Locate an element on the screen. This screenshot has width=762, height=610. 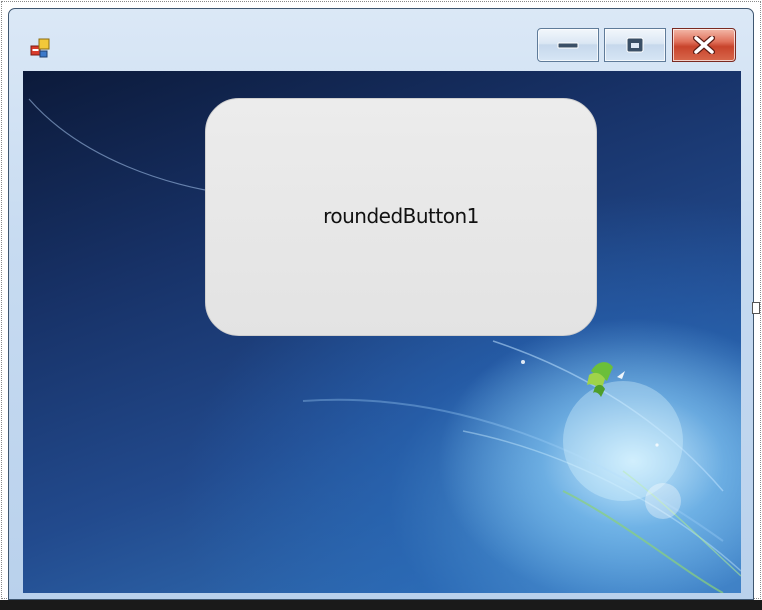
restore-button is located at coordinates (635, 45).